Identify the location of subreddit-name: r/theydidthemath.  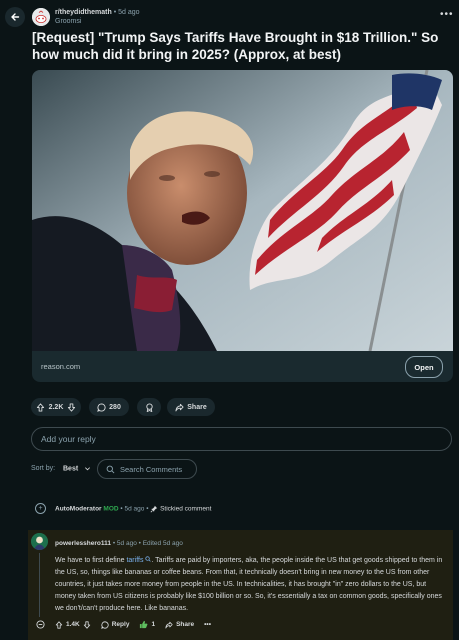
(83, 12).